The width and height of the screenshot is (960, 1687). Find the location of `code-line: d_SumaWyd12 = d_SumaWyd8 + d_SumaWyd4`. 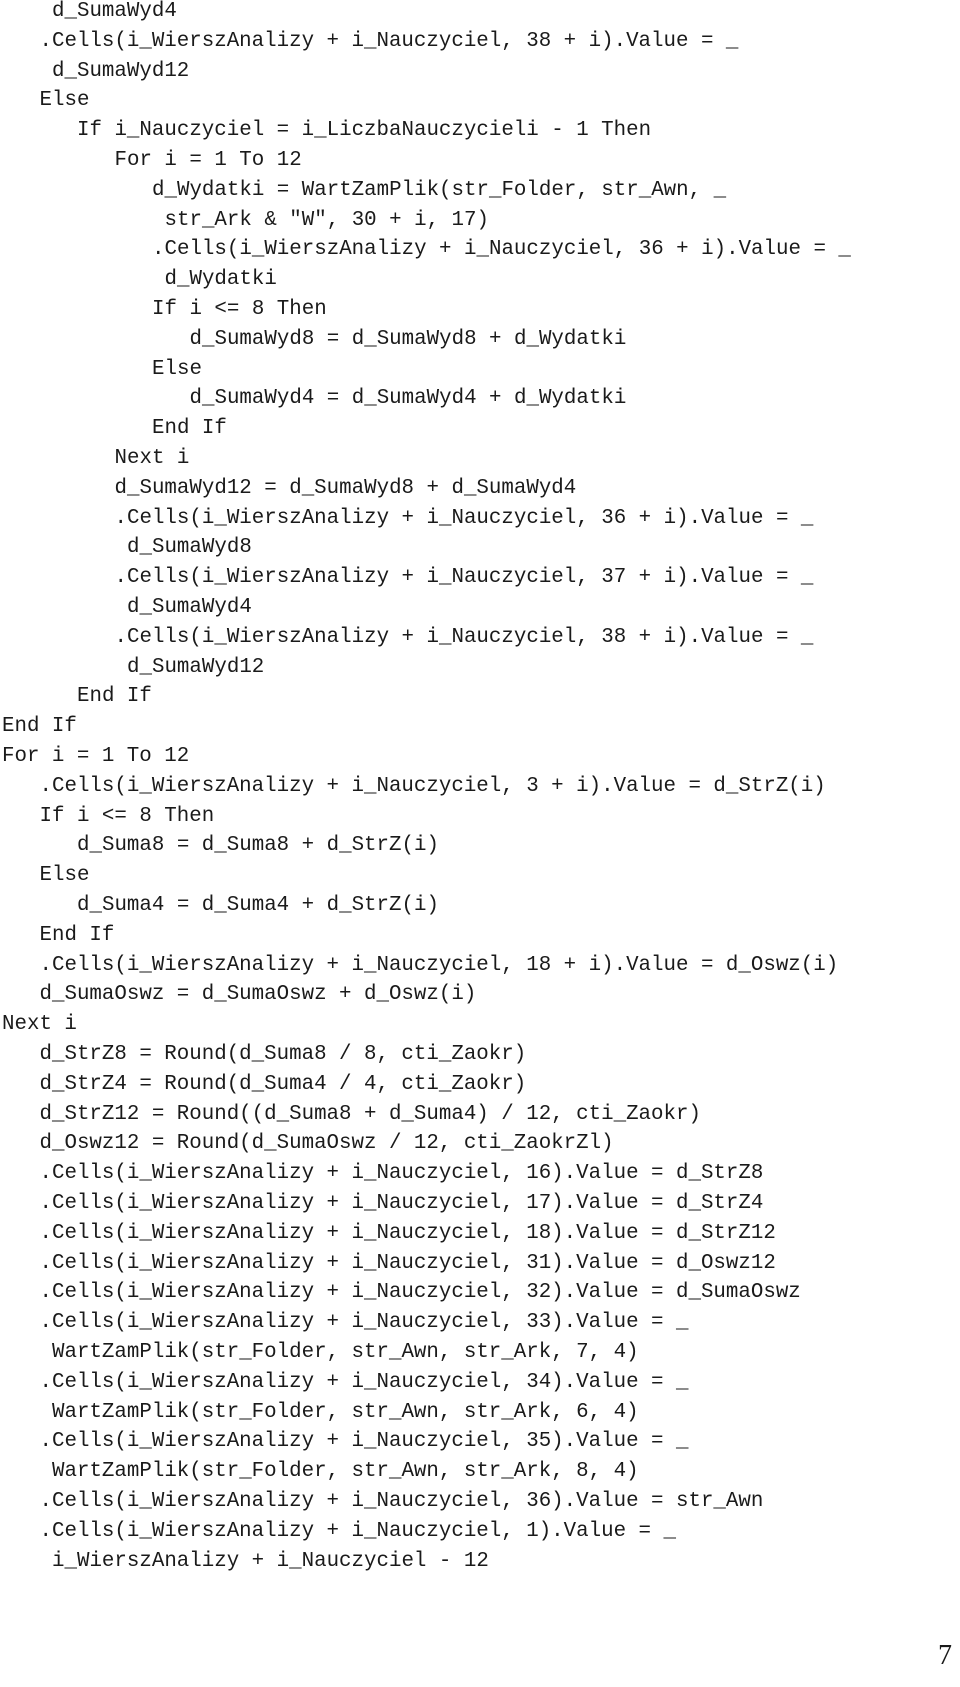

code-line: d_SumaWyd12 = d_SumaWyd8 + d_SumaWyd4 is located at coordinates (345, 488).